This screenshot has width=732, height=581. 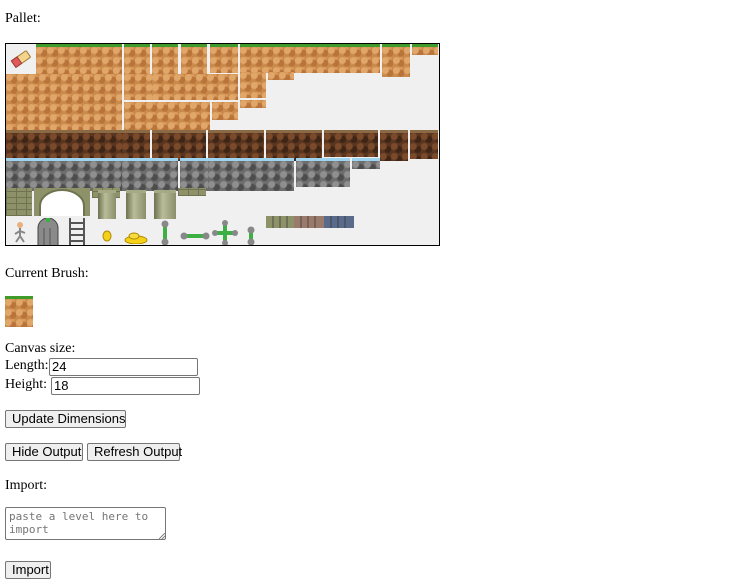 What do you see at coordinates (28, 570) in the screenshot?
I see `import-button: Import` at bounding box center [28, 570].